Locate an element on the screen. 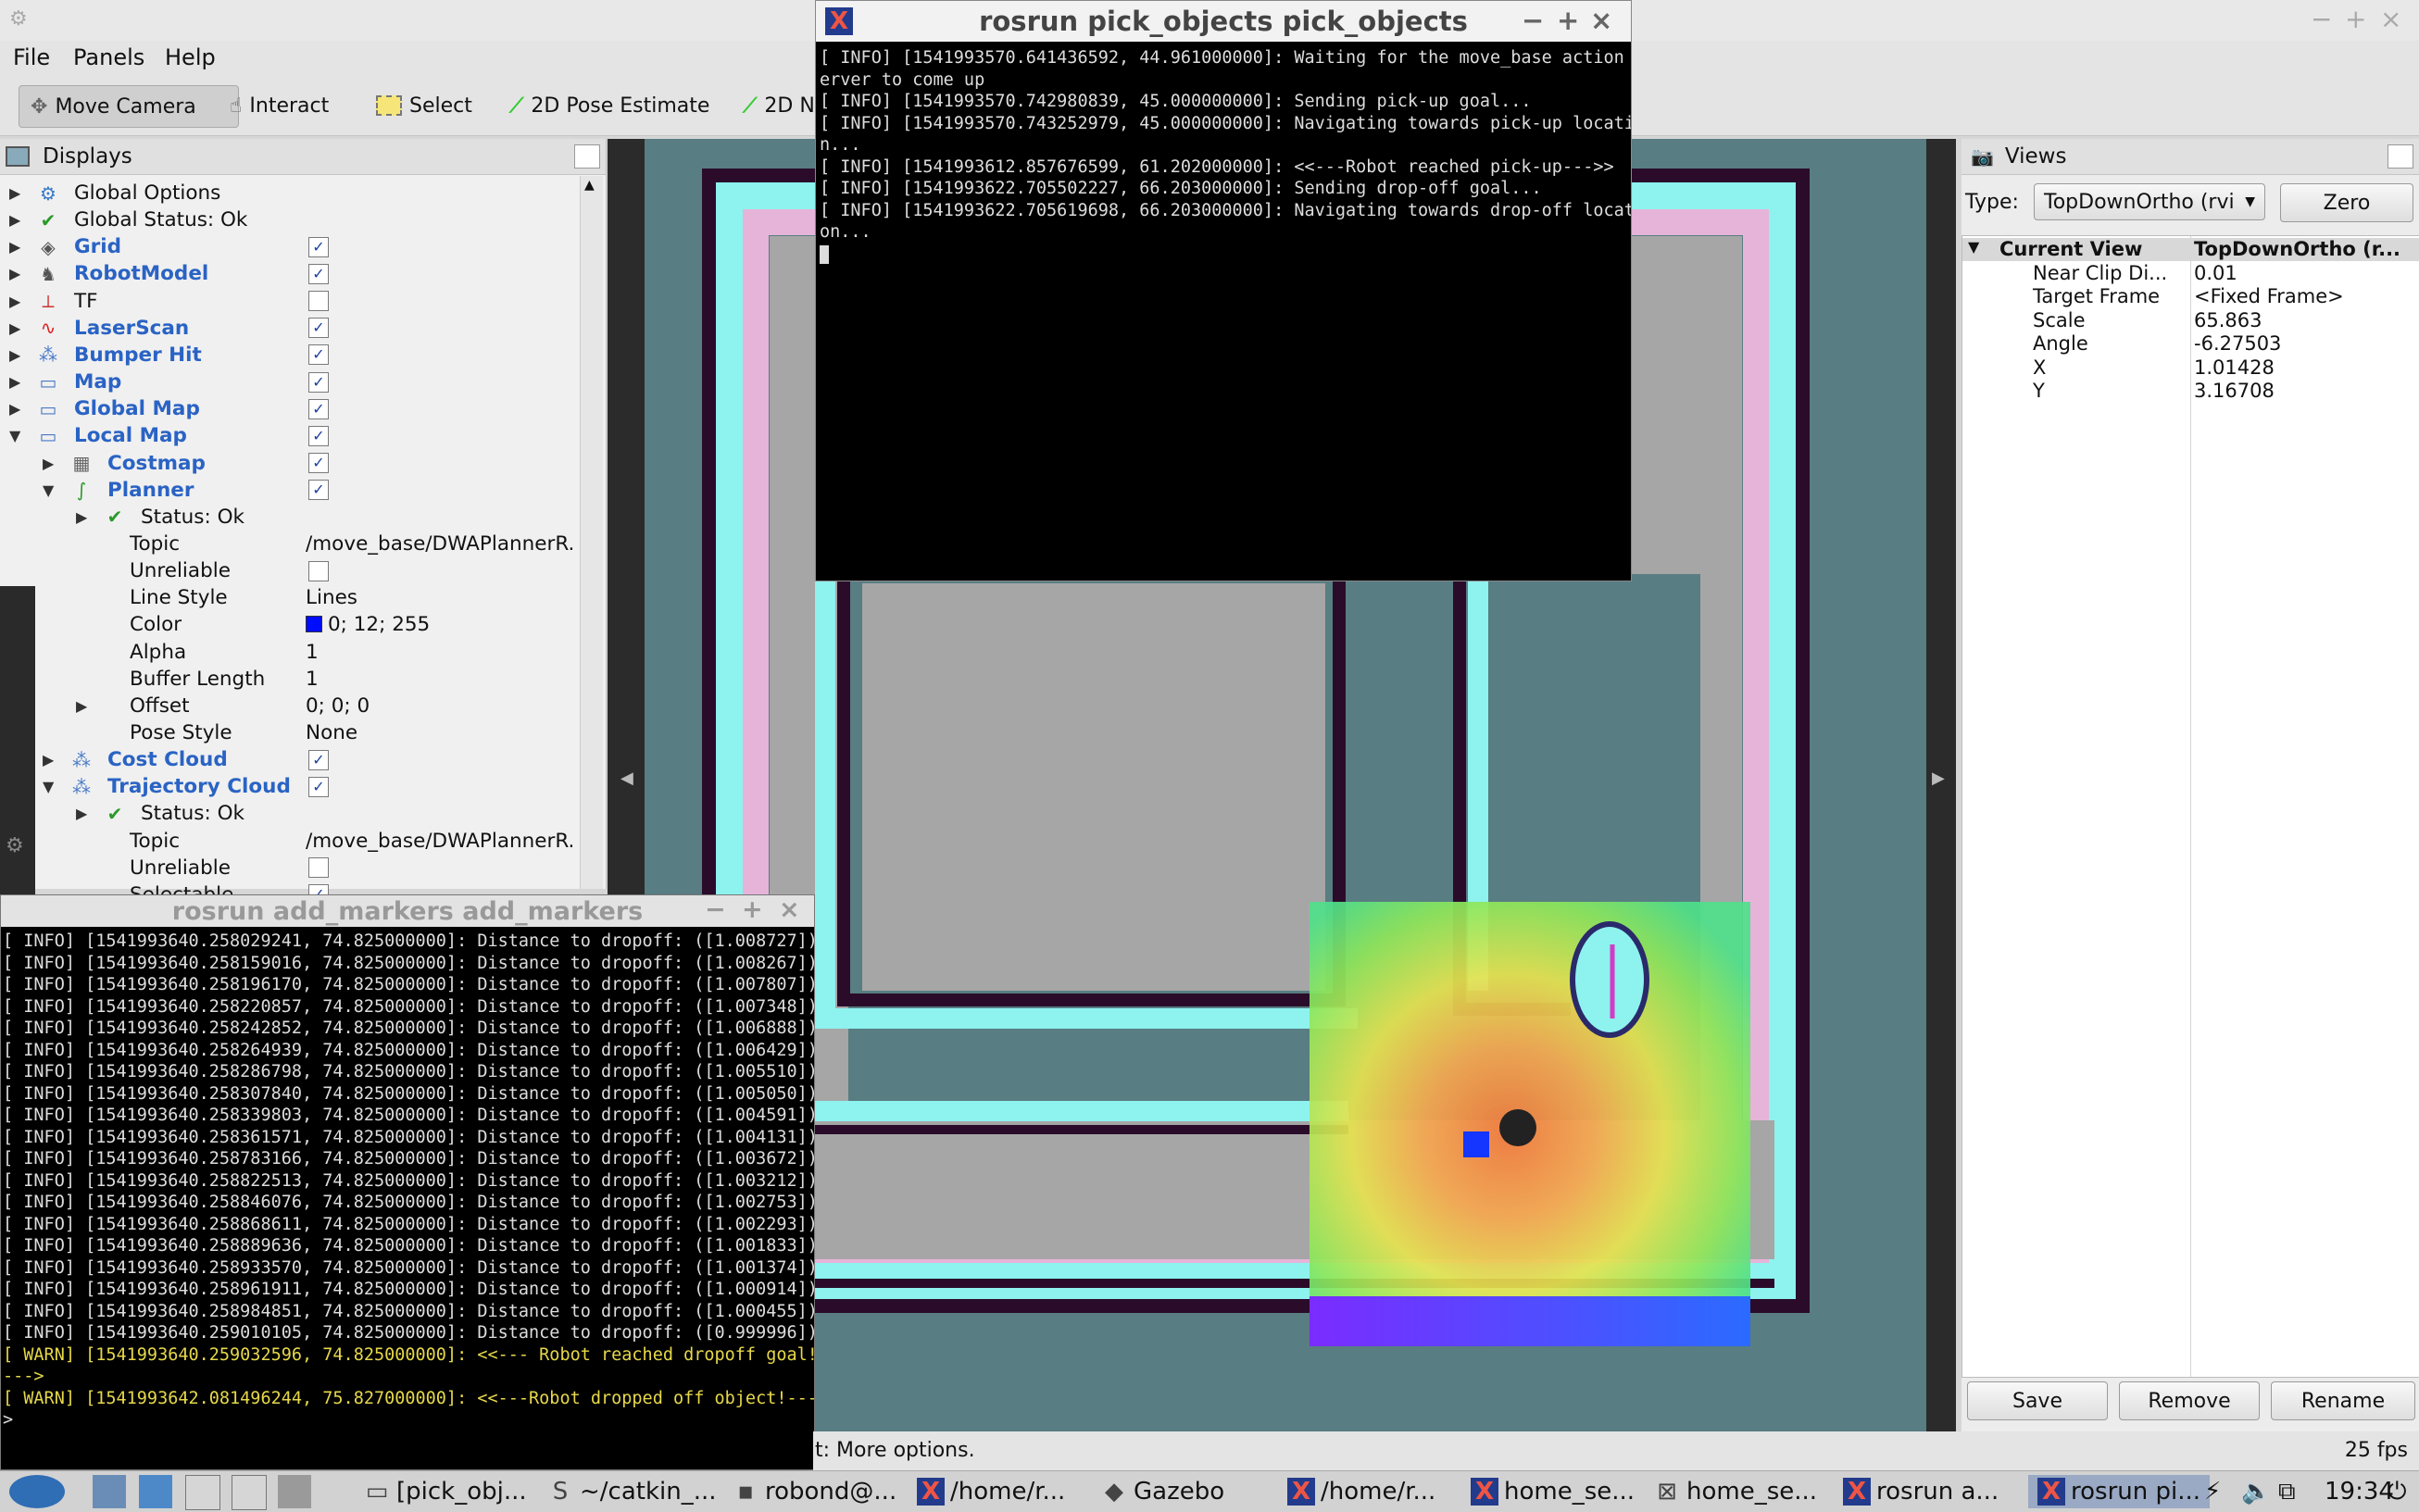 Image resolution: width=2419 pixels, height=1512 pixels. view-property-row: X 1.01428 is located at coordinates (2190, 368).